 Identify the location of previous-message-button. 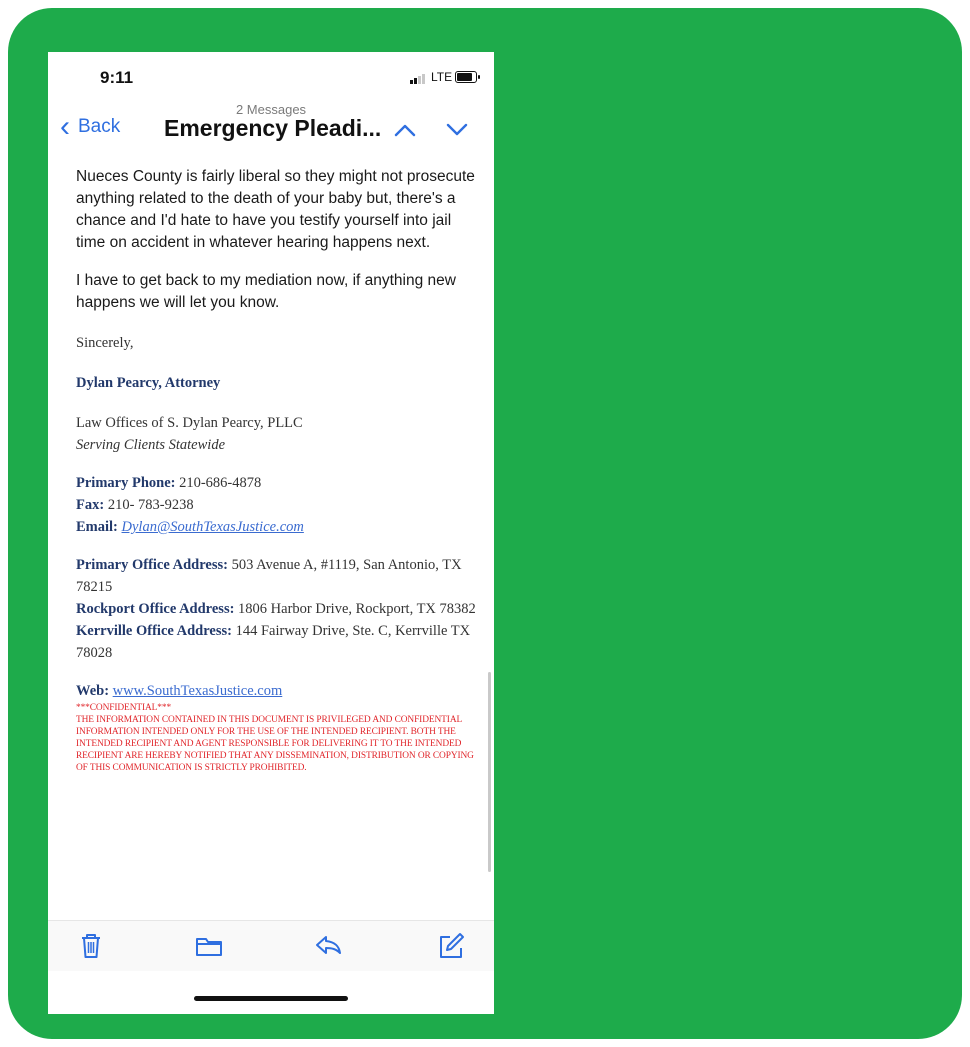
(405, 131).